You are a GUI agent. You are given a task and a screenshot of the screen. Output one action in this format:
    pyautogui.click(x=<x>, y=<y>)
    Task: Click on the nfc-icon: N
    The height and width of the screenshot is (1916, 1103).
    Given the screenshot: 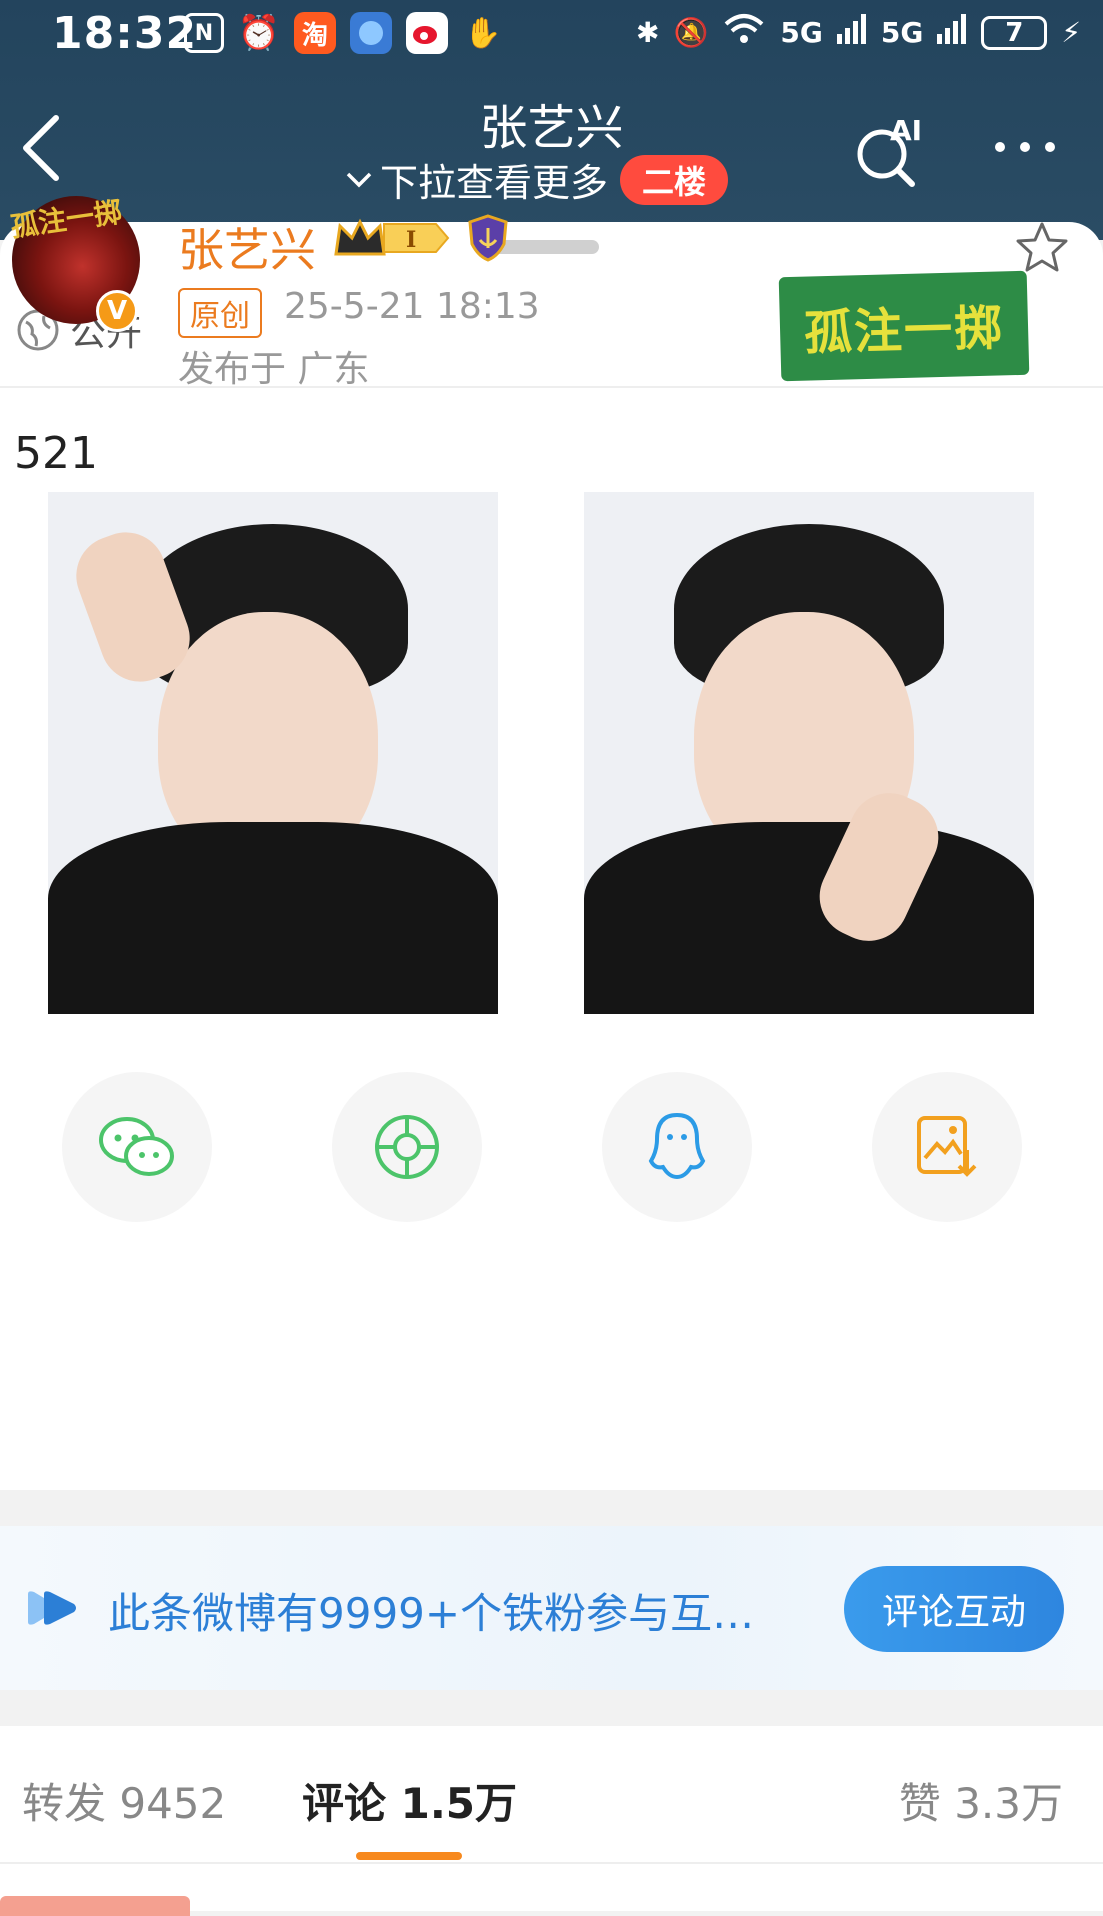 What is the action you would take?
    pyautogui.click(x=204, y=33)
    